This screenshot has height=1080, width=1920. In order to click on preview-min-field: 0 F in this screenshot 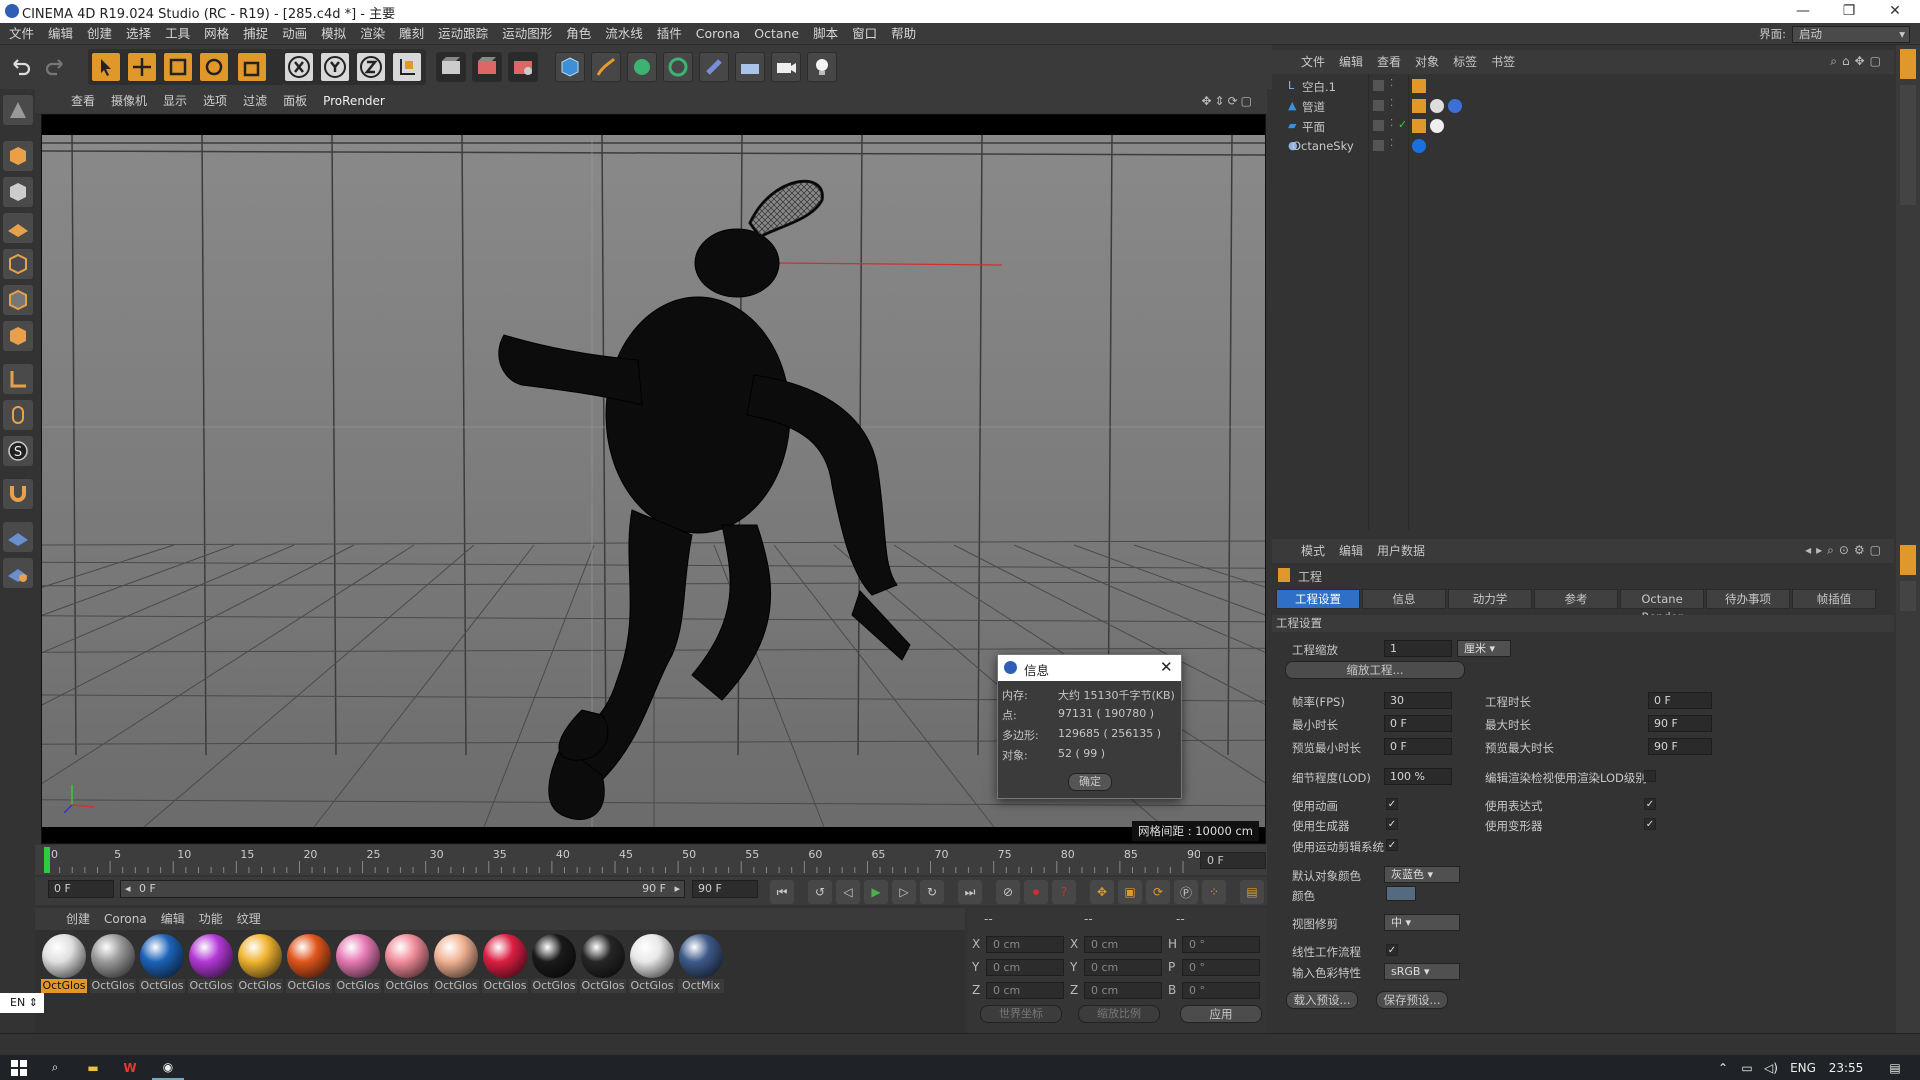, I will do `click(1418, 746)`.